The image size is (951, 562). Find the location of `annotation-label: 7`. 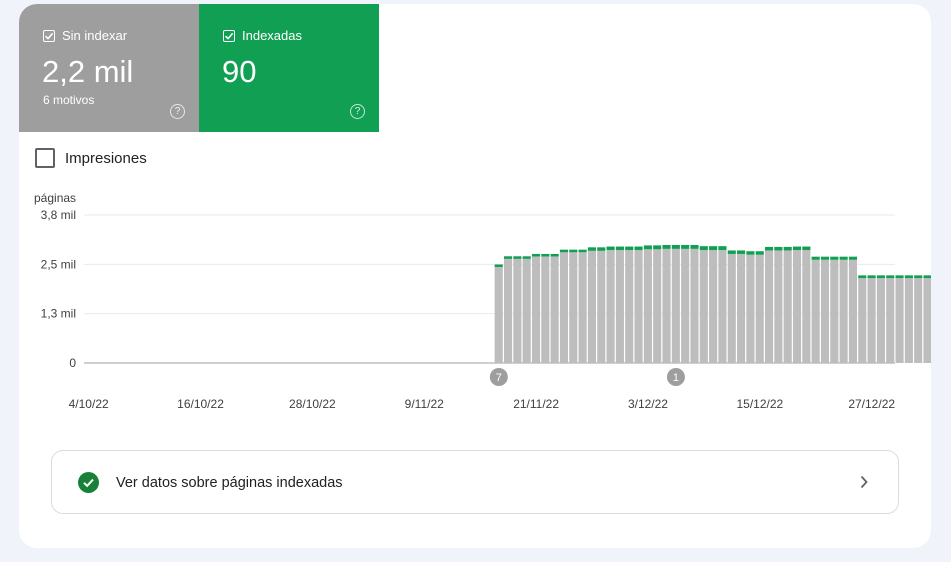

annotation-label: 7 is located at coordinates (499, 378).